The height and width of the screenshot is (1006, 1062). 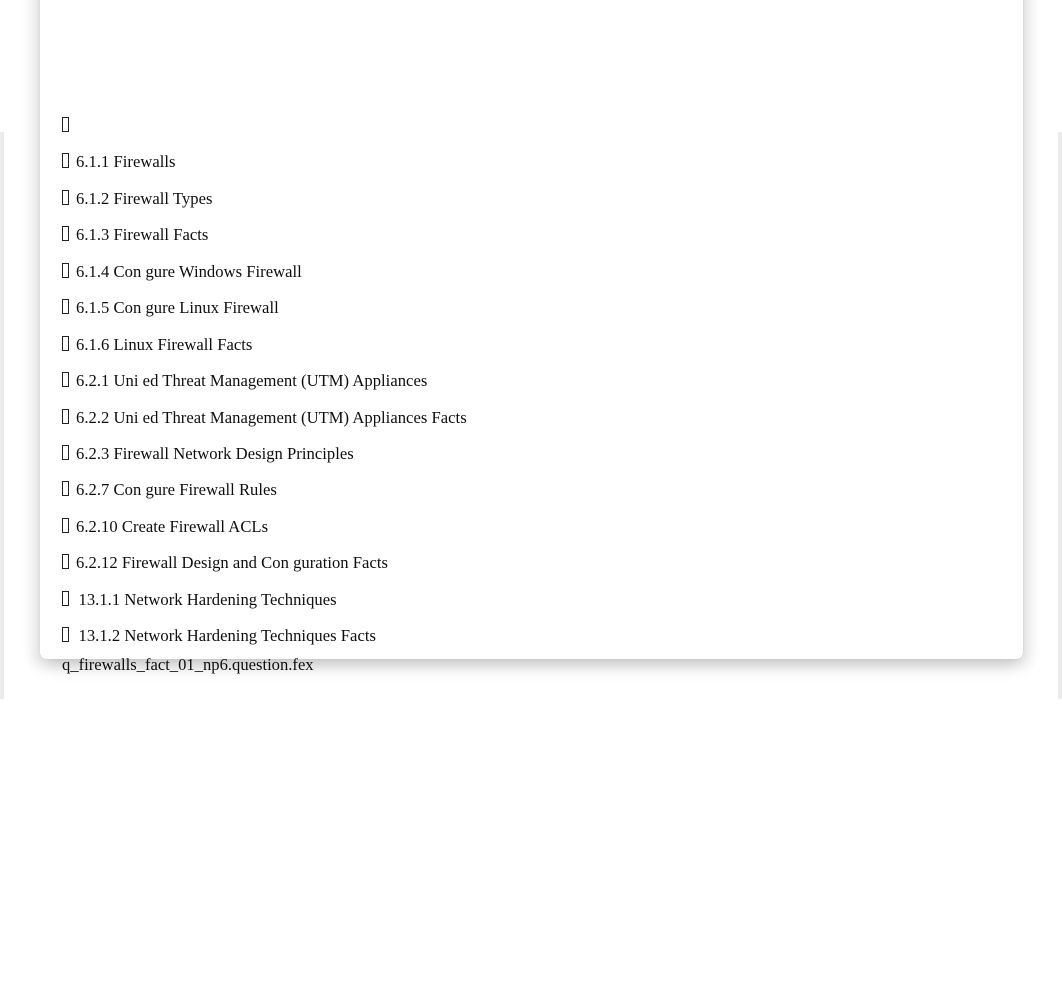 What do you see at coordinates (510, 199) in the screenshot?
I see `list-item: 6.1.2 Firewall Types` at bounding box center [510, 199].